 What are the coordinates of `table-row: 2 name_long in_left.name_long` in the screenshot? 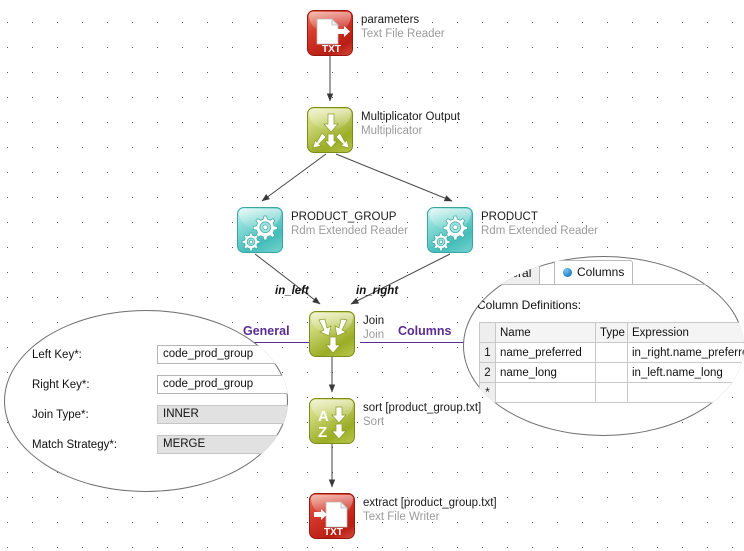 It's located at (611, 372).